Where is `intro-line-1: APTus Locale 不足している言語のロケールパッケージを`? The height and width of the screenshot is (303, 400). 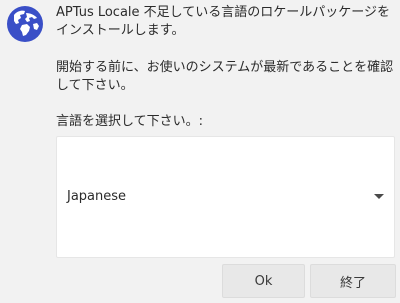
intro-line-1: APTus Locale 不足している言語のロケールパッケージを is located at coordinates (223, 12).